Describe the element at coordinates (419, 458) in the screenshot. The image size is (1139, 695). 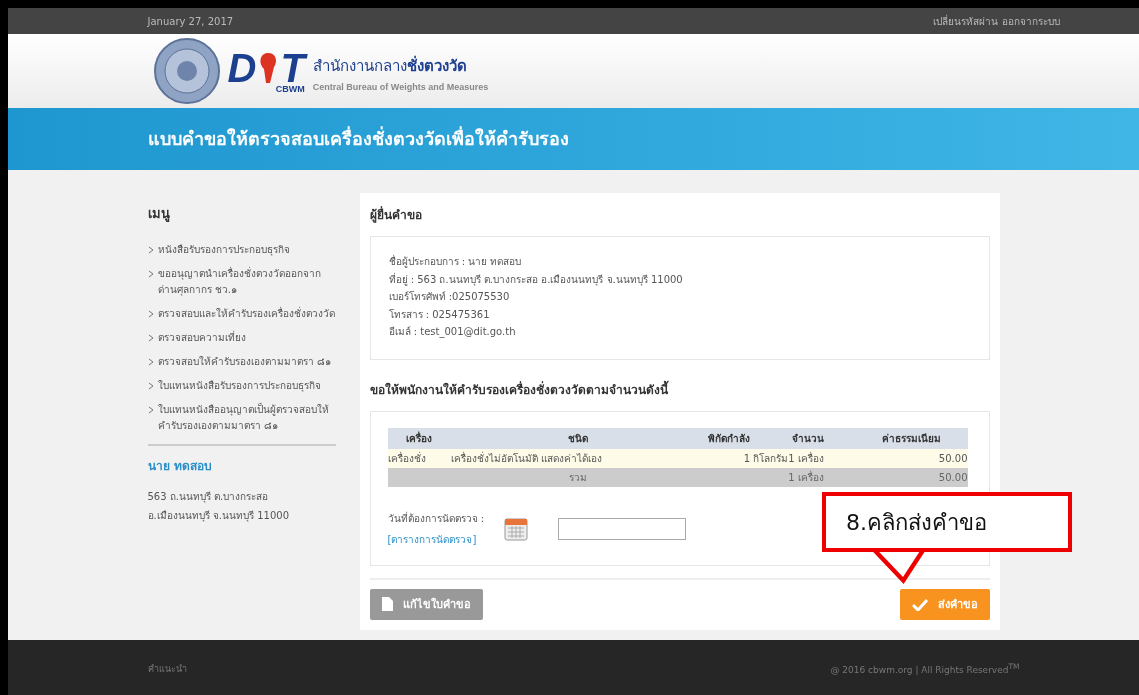
I see `table-cell: เครื่องชั่ง` at that location.